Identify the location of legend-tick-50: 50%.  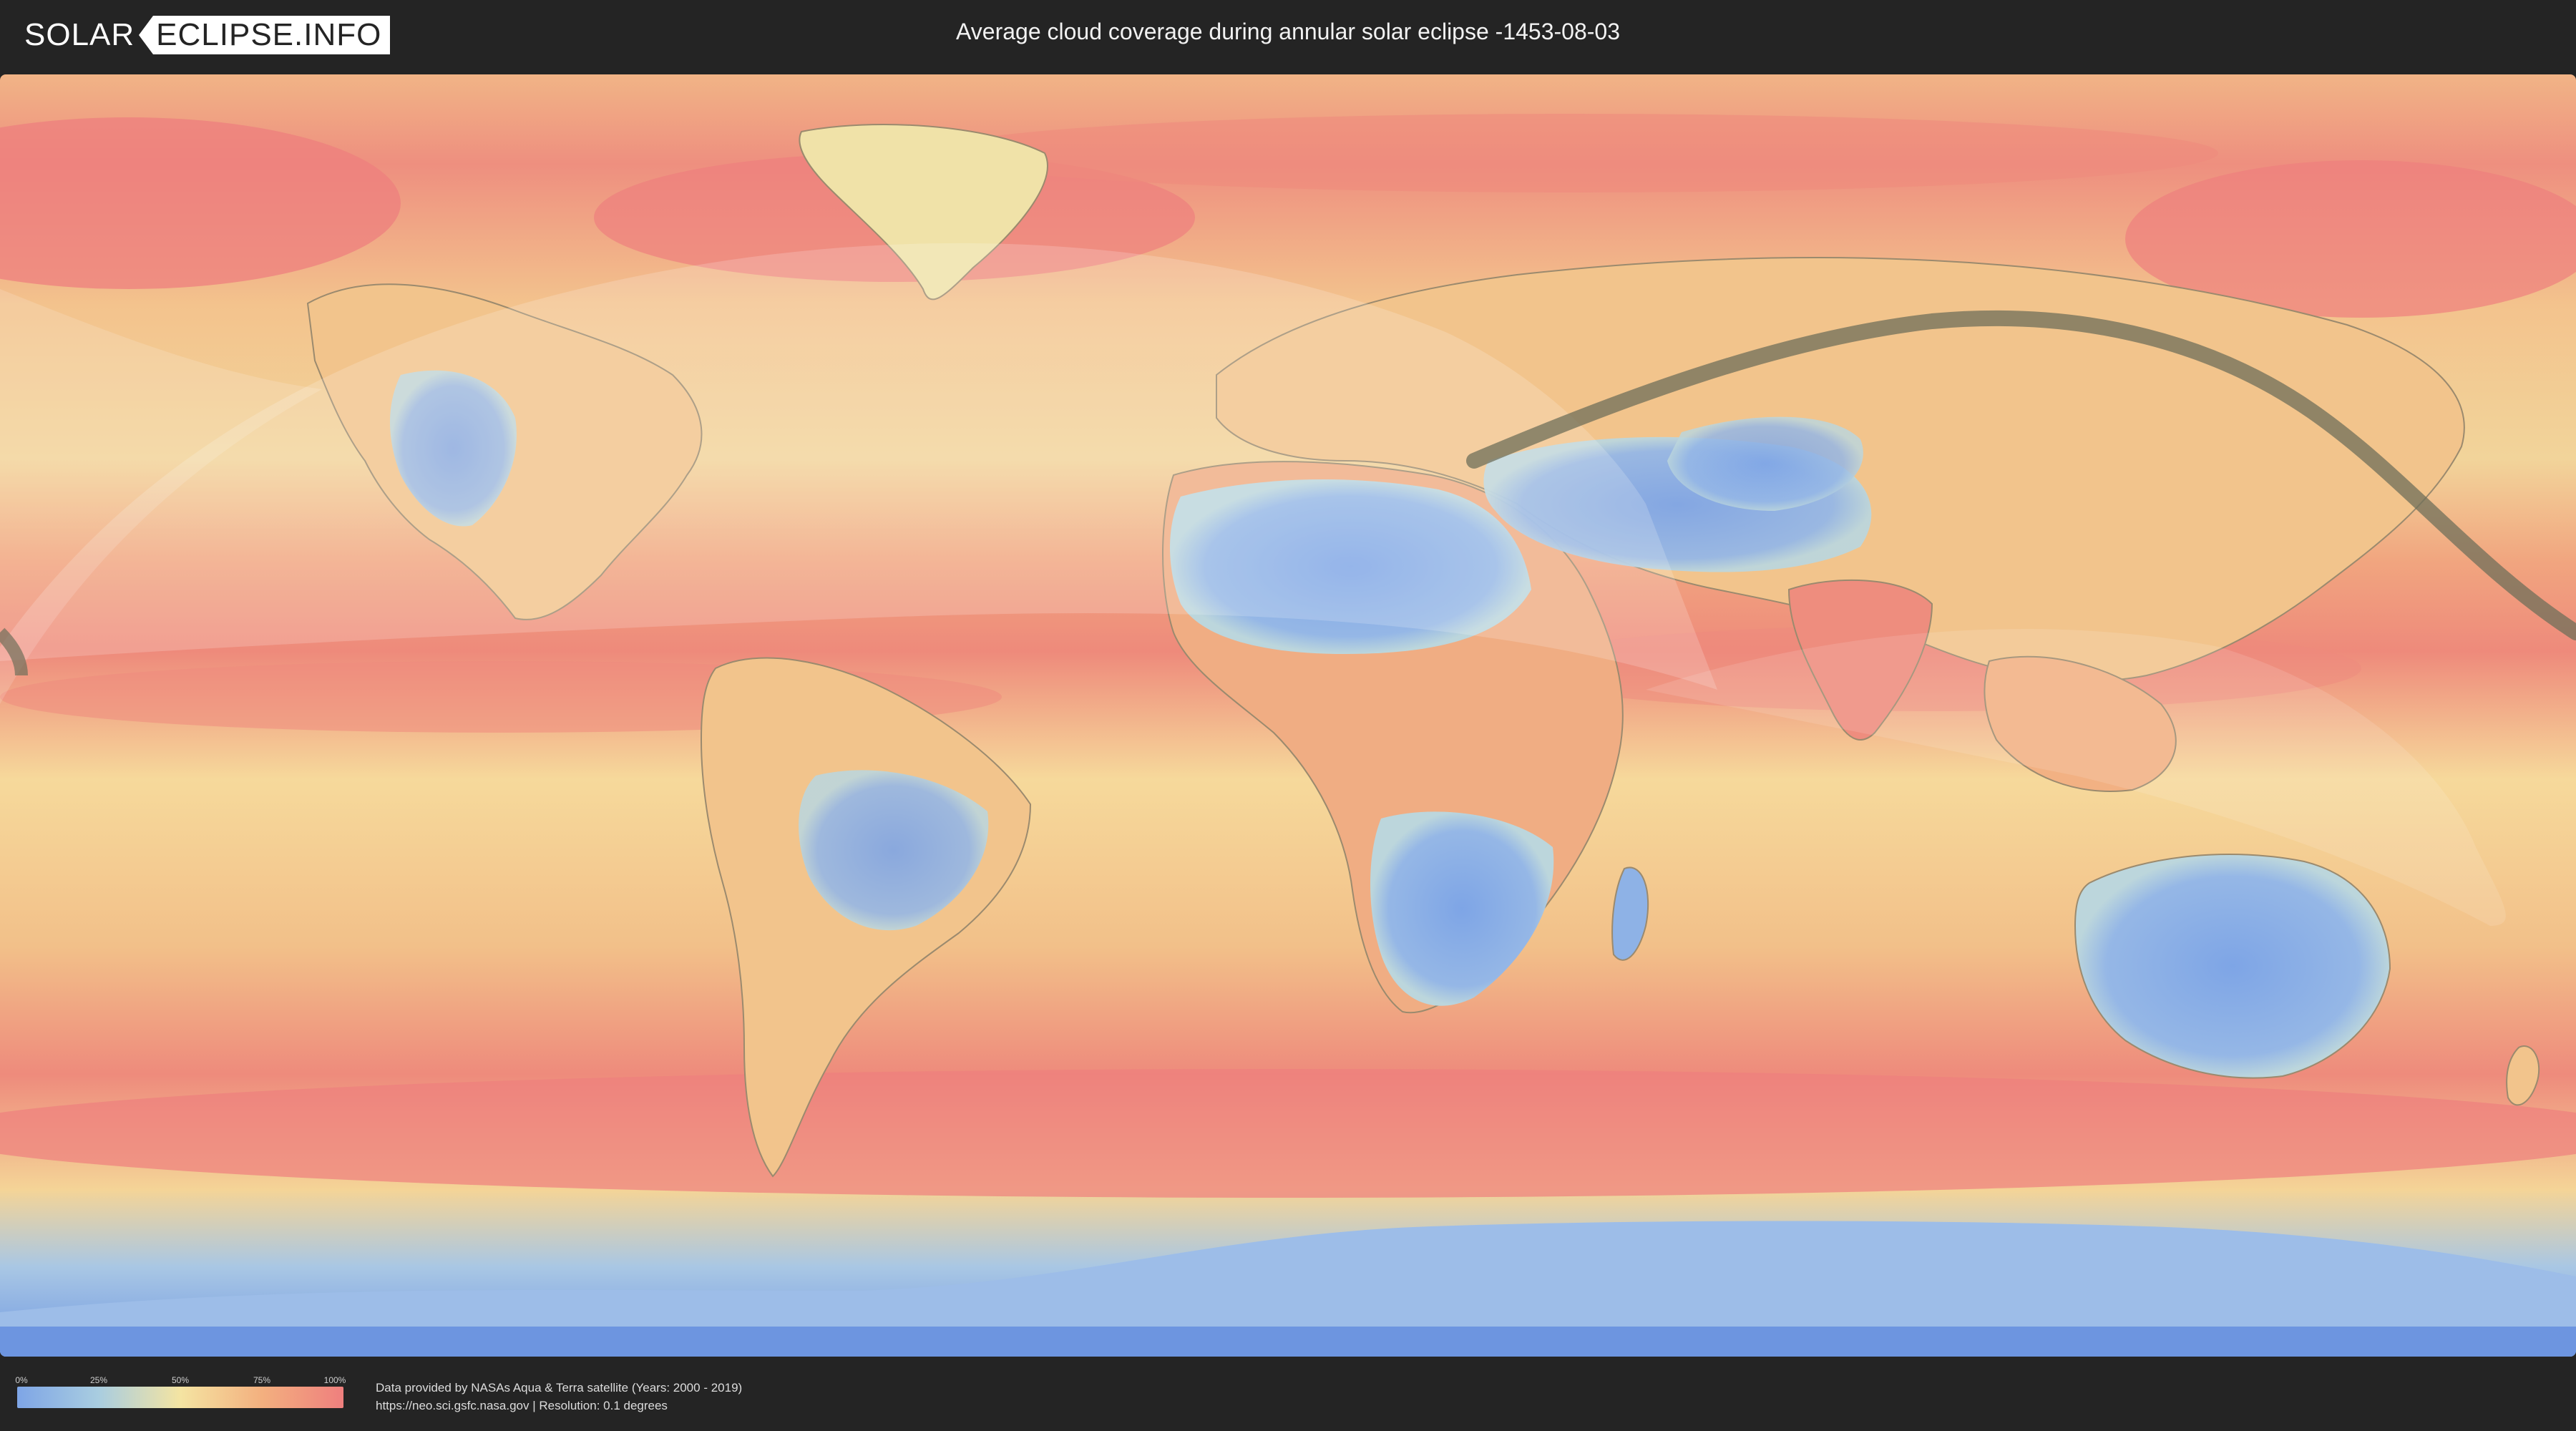
(180, 1380).